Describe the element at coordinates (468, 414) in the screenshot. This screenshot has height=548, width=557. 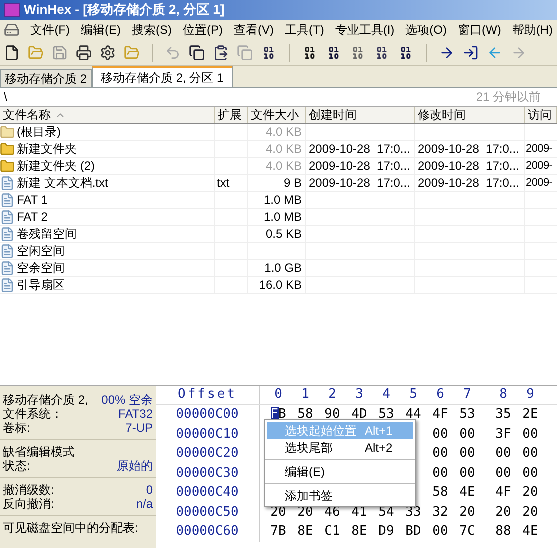
I see `hex-byte: 53` at that location.